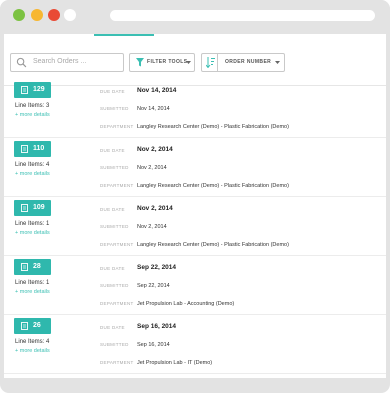 The width and height of the screenshot is (390, 393). Describe the element at coordinates (32, 149) in the screenshot. I see `order-number-button: 110` at that location.